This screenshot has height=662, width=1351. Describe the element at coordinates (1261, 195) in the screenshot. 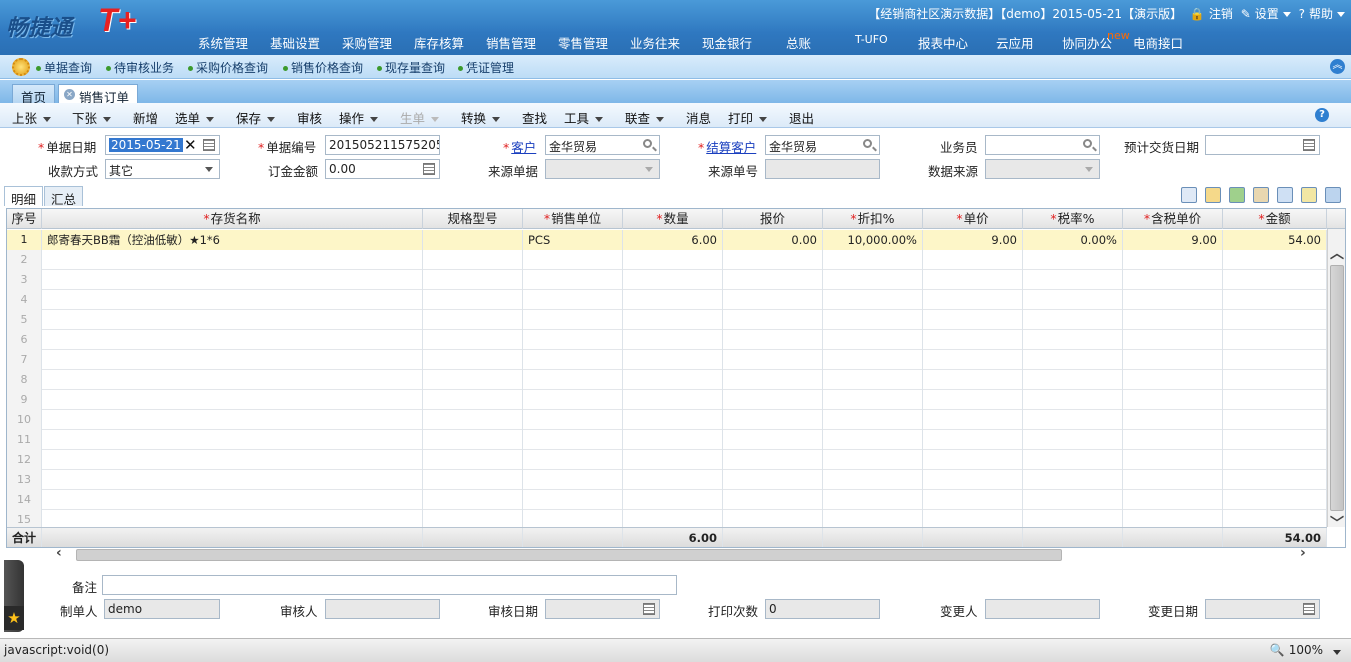

I see `find-replace-icon` at that location.